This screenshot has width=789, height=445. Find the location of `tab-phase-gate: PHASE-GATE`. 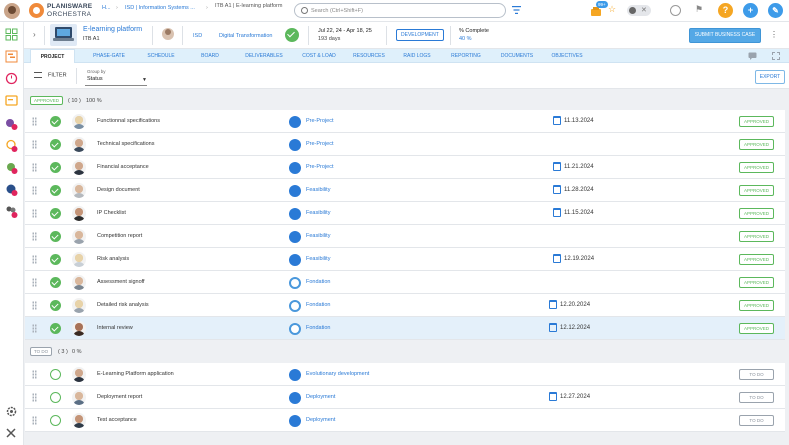

tab-phase-gate: PHASE-GATE is located at coordinates (109, 56).